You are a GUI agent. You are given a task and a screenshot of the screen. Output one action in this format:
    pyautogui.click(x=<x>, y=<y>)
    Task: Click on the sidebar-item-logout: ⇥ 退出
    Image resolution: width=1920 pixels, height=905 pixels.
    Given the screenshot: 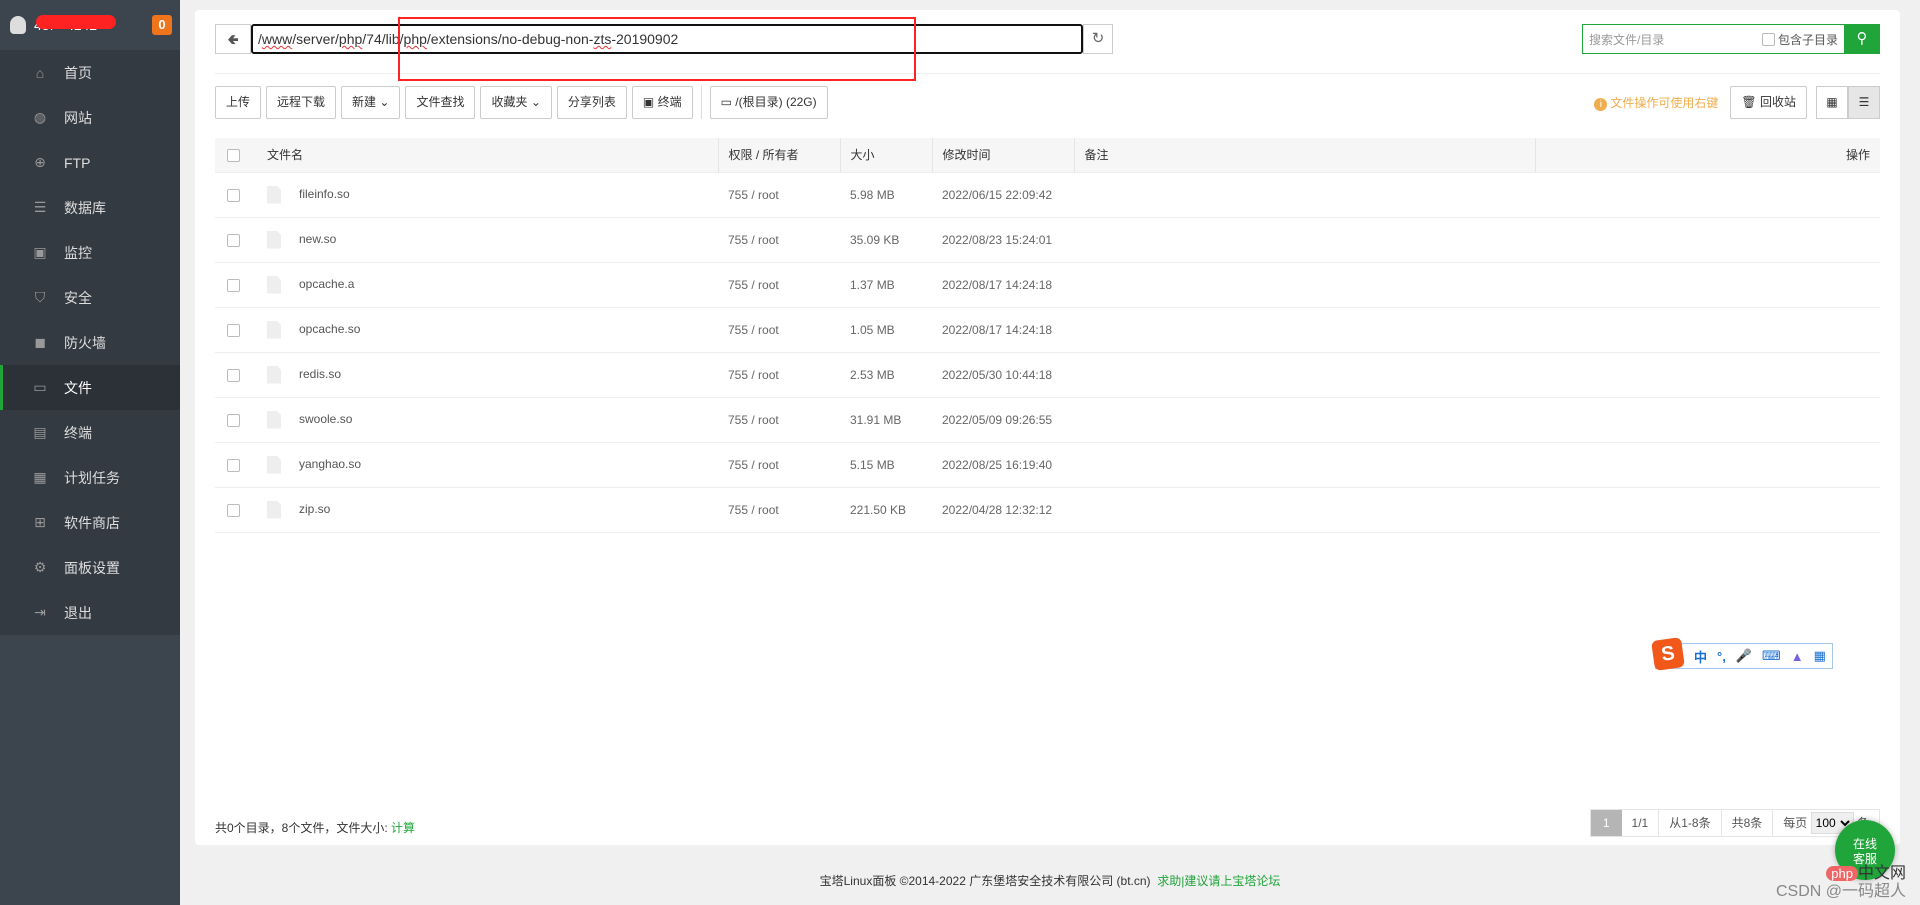 What is the action you would take?
    pyautogui.click(x=90, y=612)
    